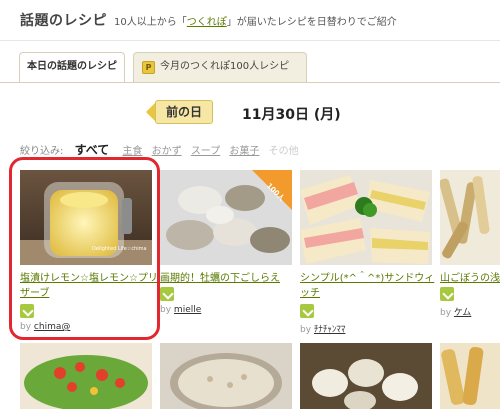 Image resolution: width=500 pixels, height=409 pixels. Describe the element at coordinates (148, 67) in the screenshot. I see `premium-icon: P` at that location.